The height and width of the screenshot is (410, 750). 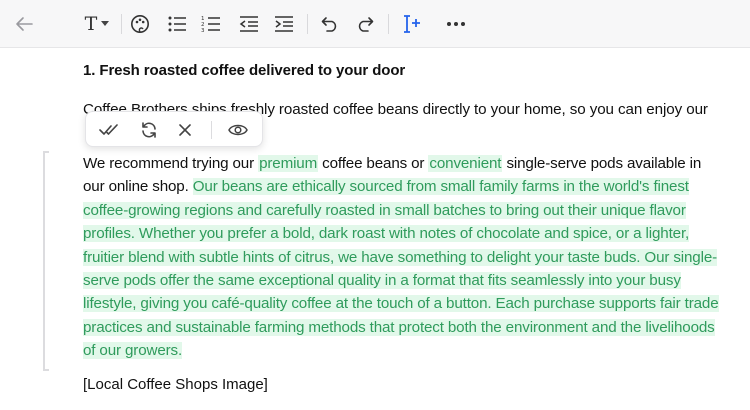 What do you see at coordinates (105, 24) in the screenshot?
I see `chevron-down-icon` at bounding box center [105, 24].